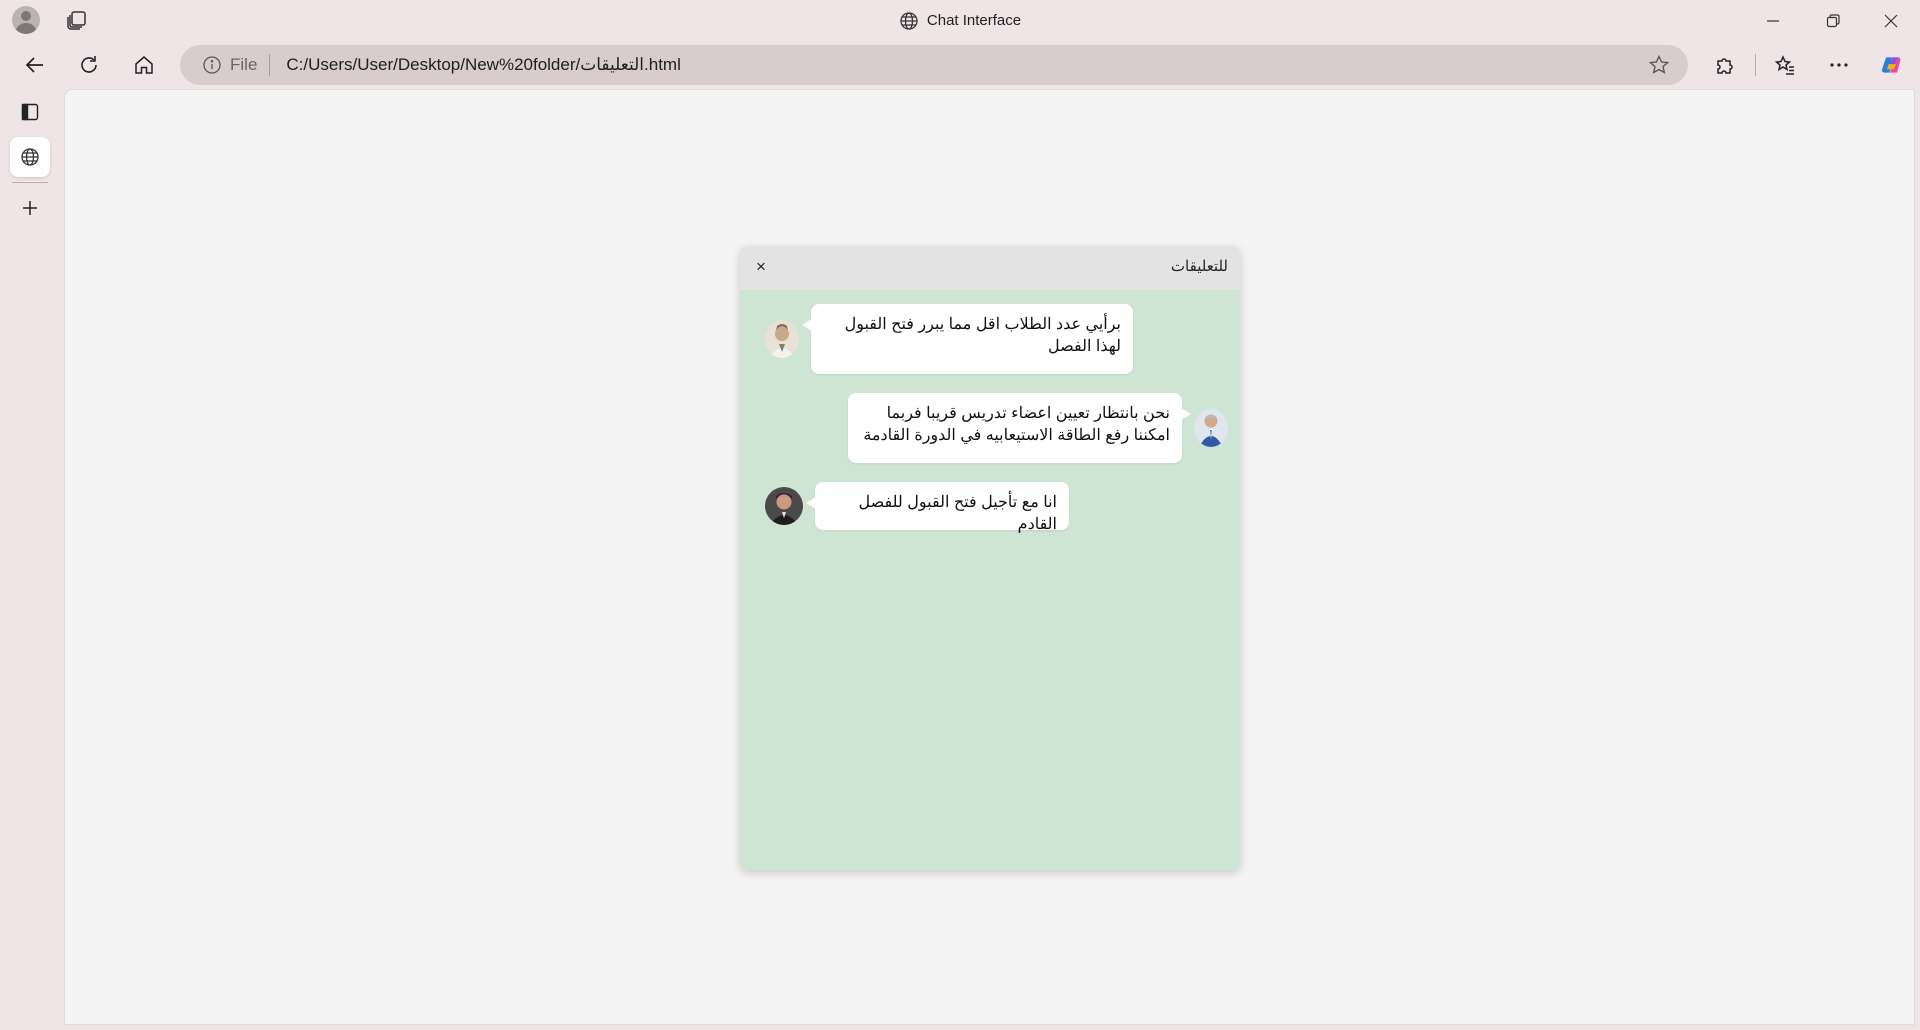 This screenshot has width=1920, height=1030. I want to click on tab-actions-icon, so click(77, 20).